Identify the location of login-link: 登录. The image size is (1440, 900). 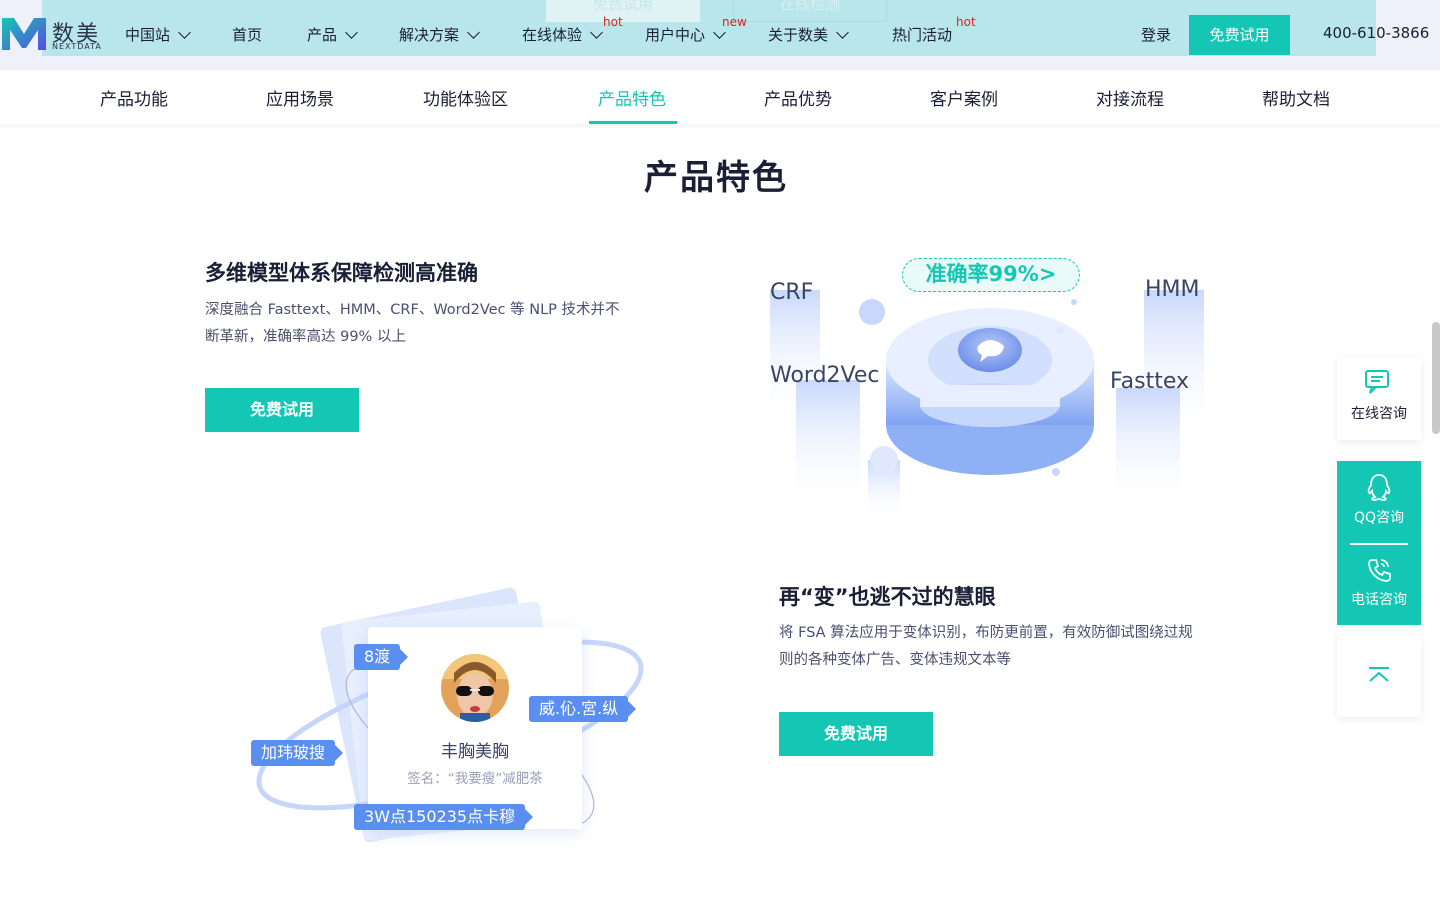
(1156, 34).